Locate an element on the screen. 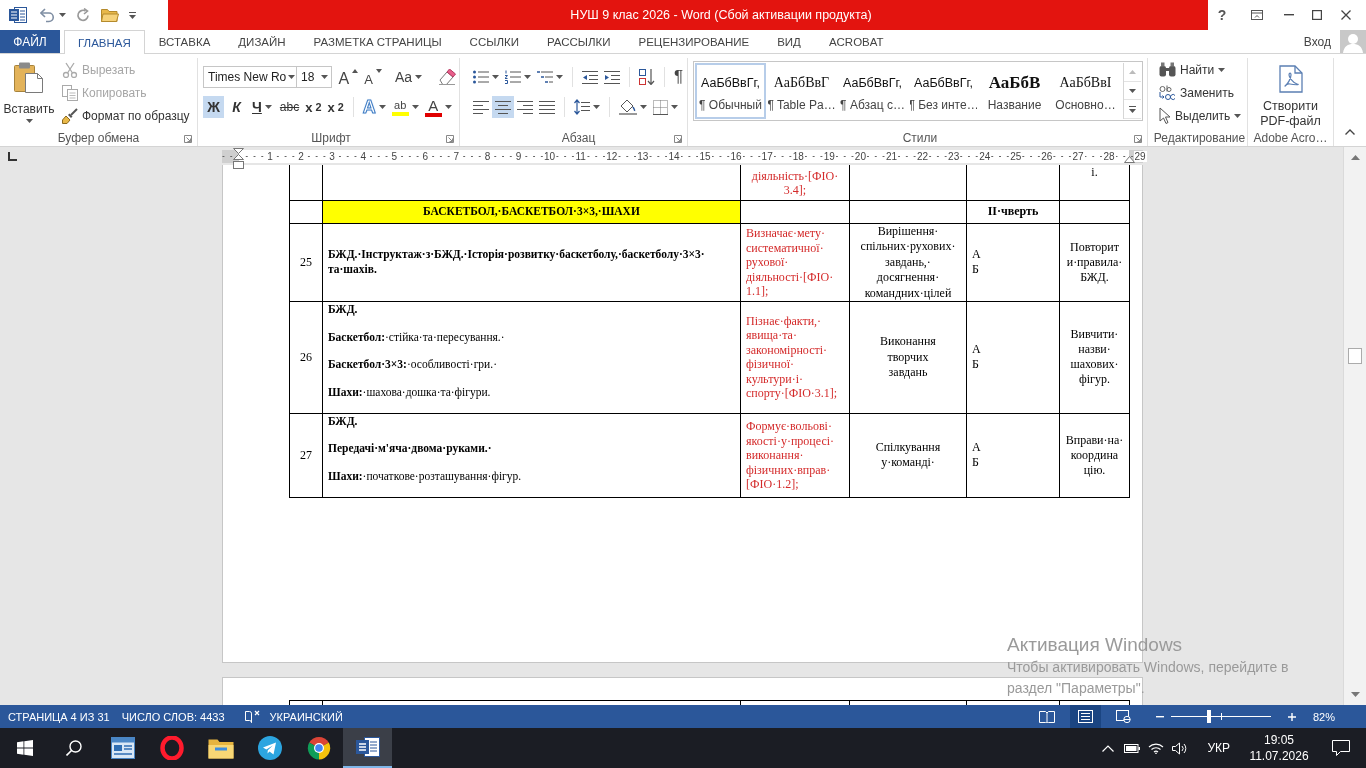  page-count: СТРАНИЦА 4 ИЗ 31 is located at coordinates (59, 716).